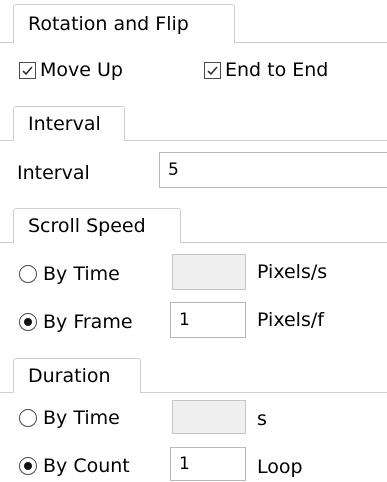  I want to click on interval-value: 5, so click(173, 170).